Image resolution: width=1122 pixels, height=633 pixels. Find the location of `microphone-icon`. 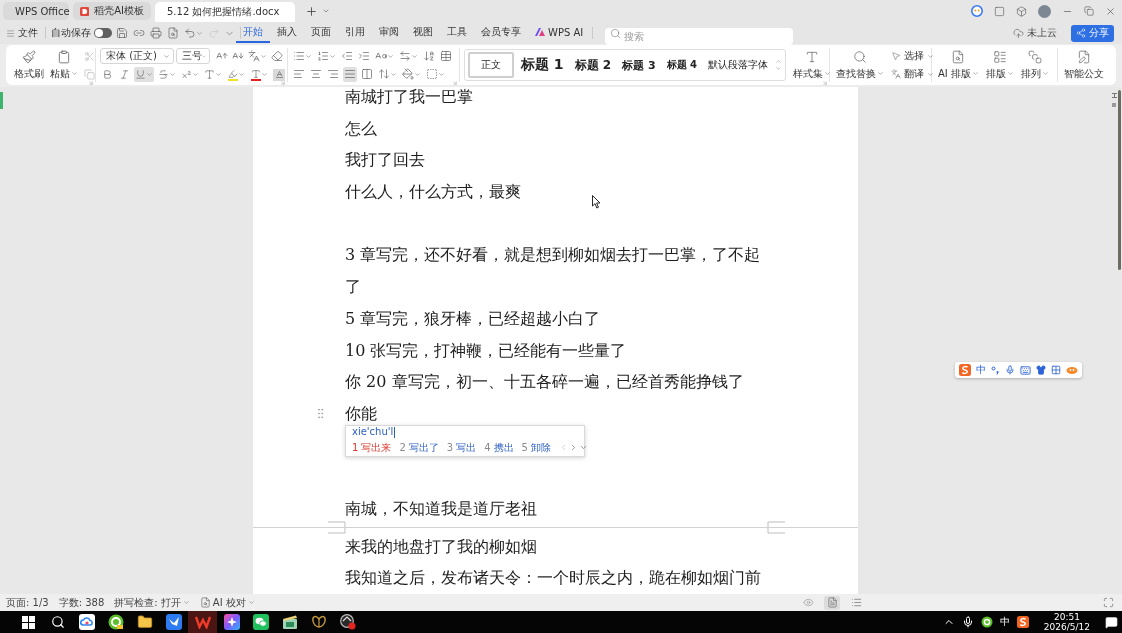

microphone-icon is located at coordinates (967, 622).